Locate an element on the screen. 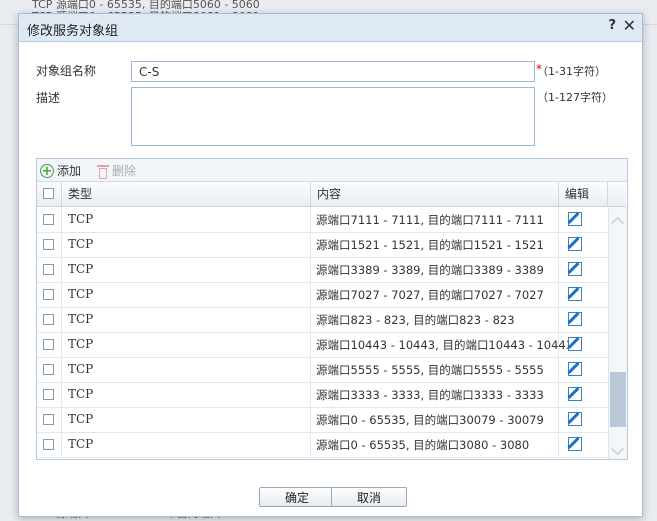 This screenshot has width=657, height=521. add-button: + 添加 is located at coordinates (60, 170).